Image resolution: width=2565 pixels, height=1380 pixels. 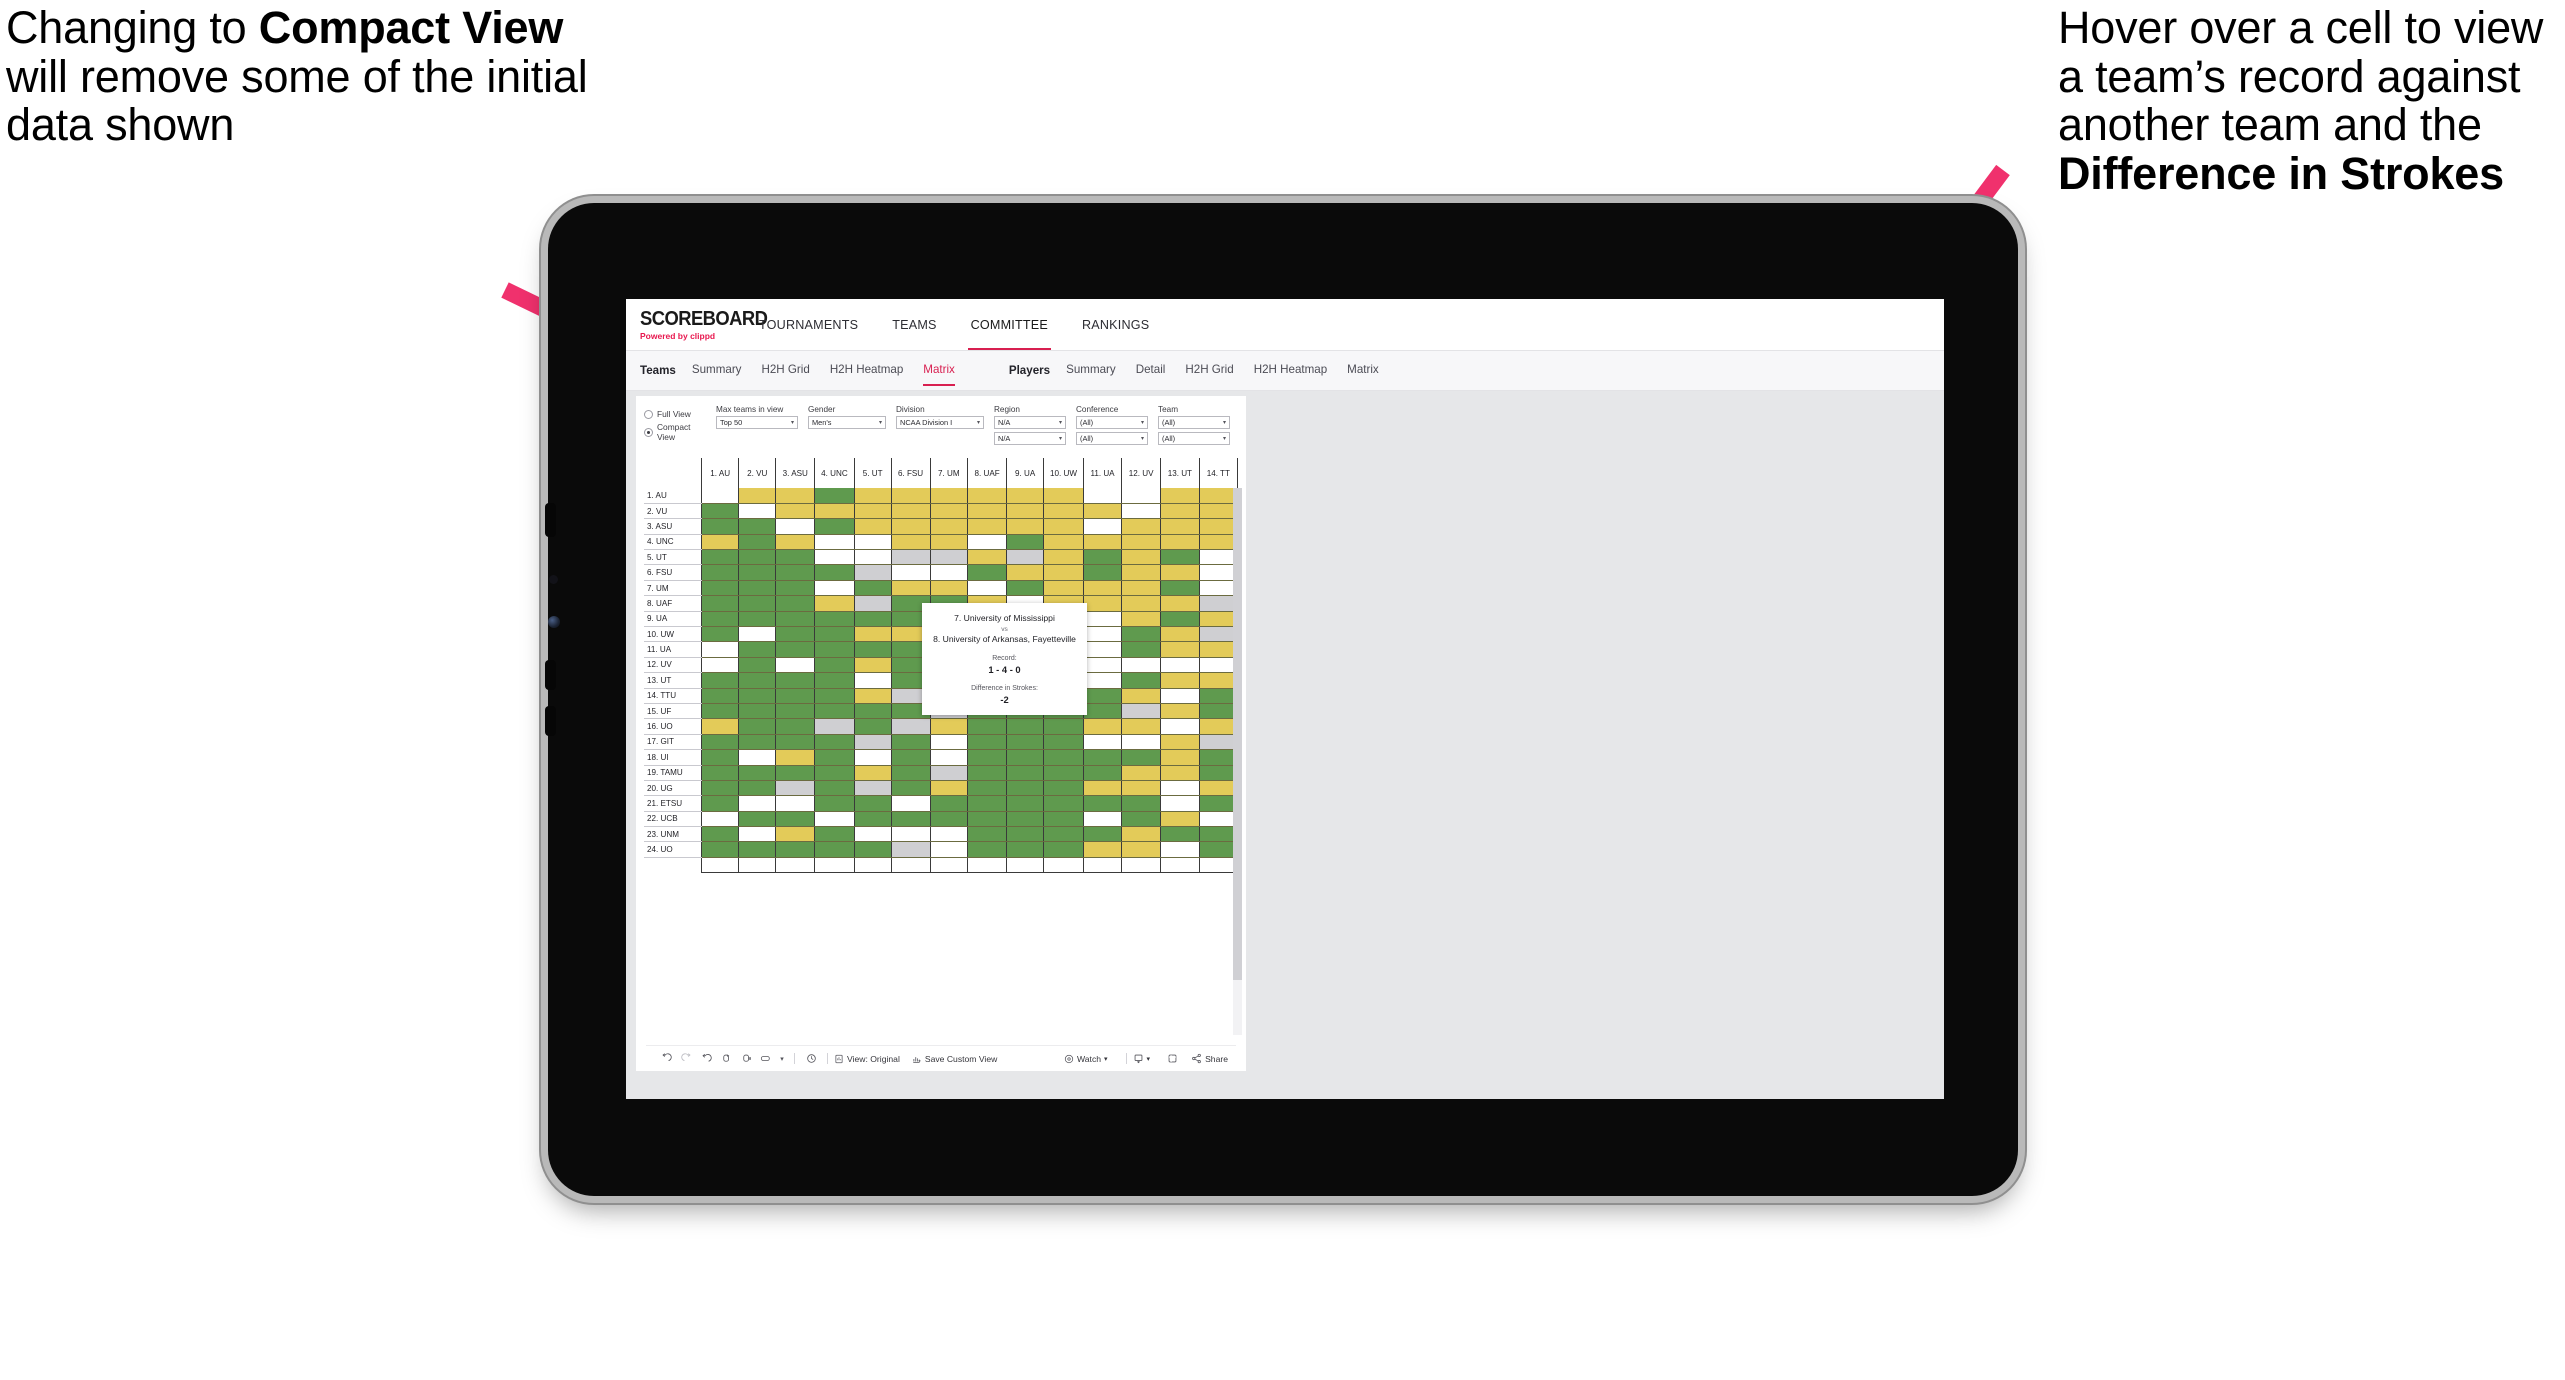 I want to click on tab-players-matrix: Matrix, so click(x=1363, y=370).